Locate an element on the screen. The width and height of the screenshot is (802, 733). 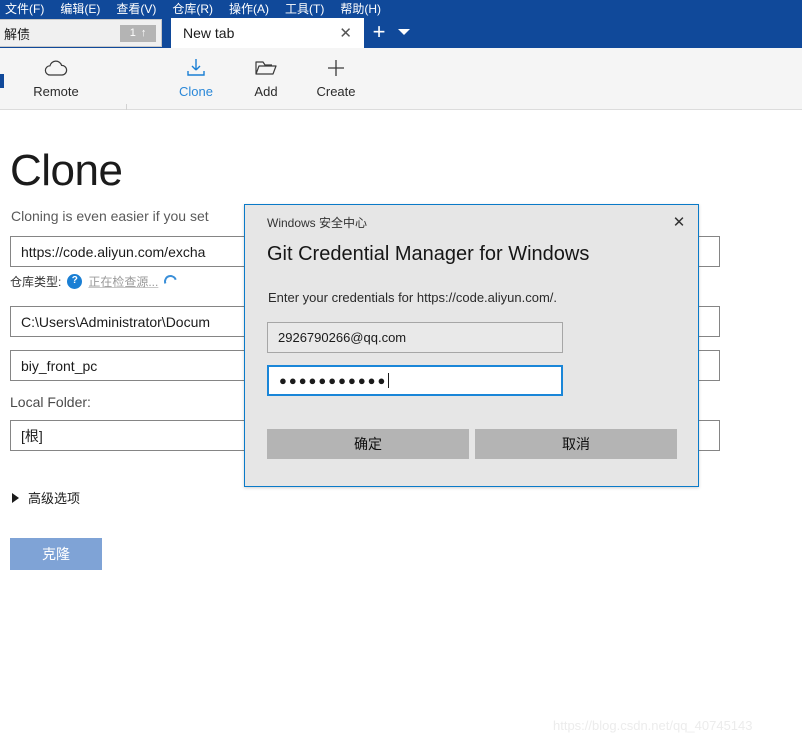
dialog-titlebar: Windows 安全中心 ✕ is located at coordinates (471, 222).